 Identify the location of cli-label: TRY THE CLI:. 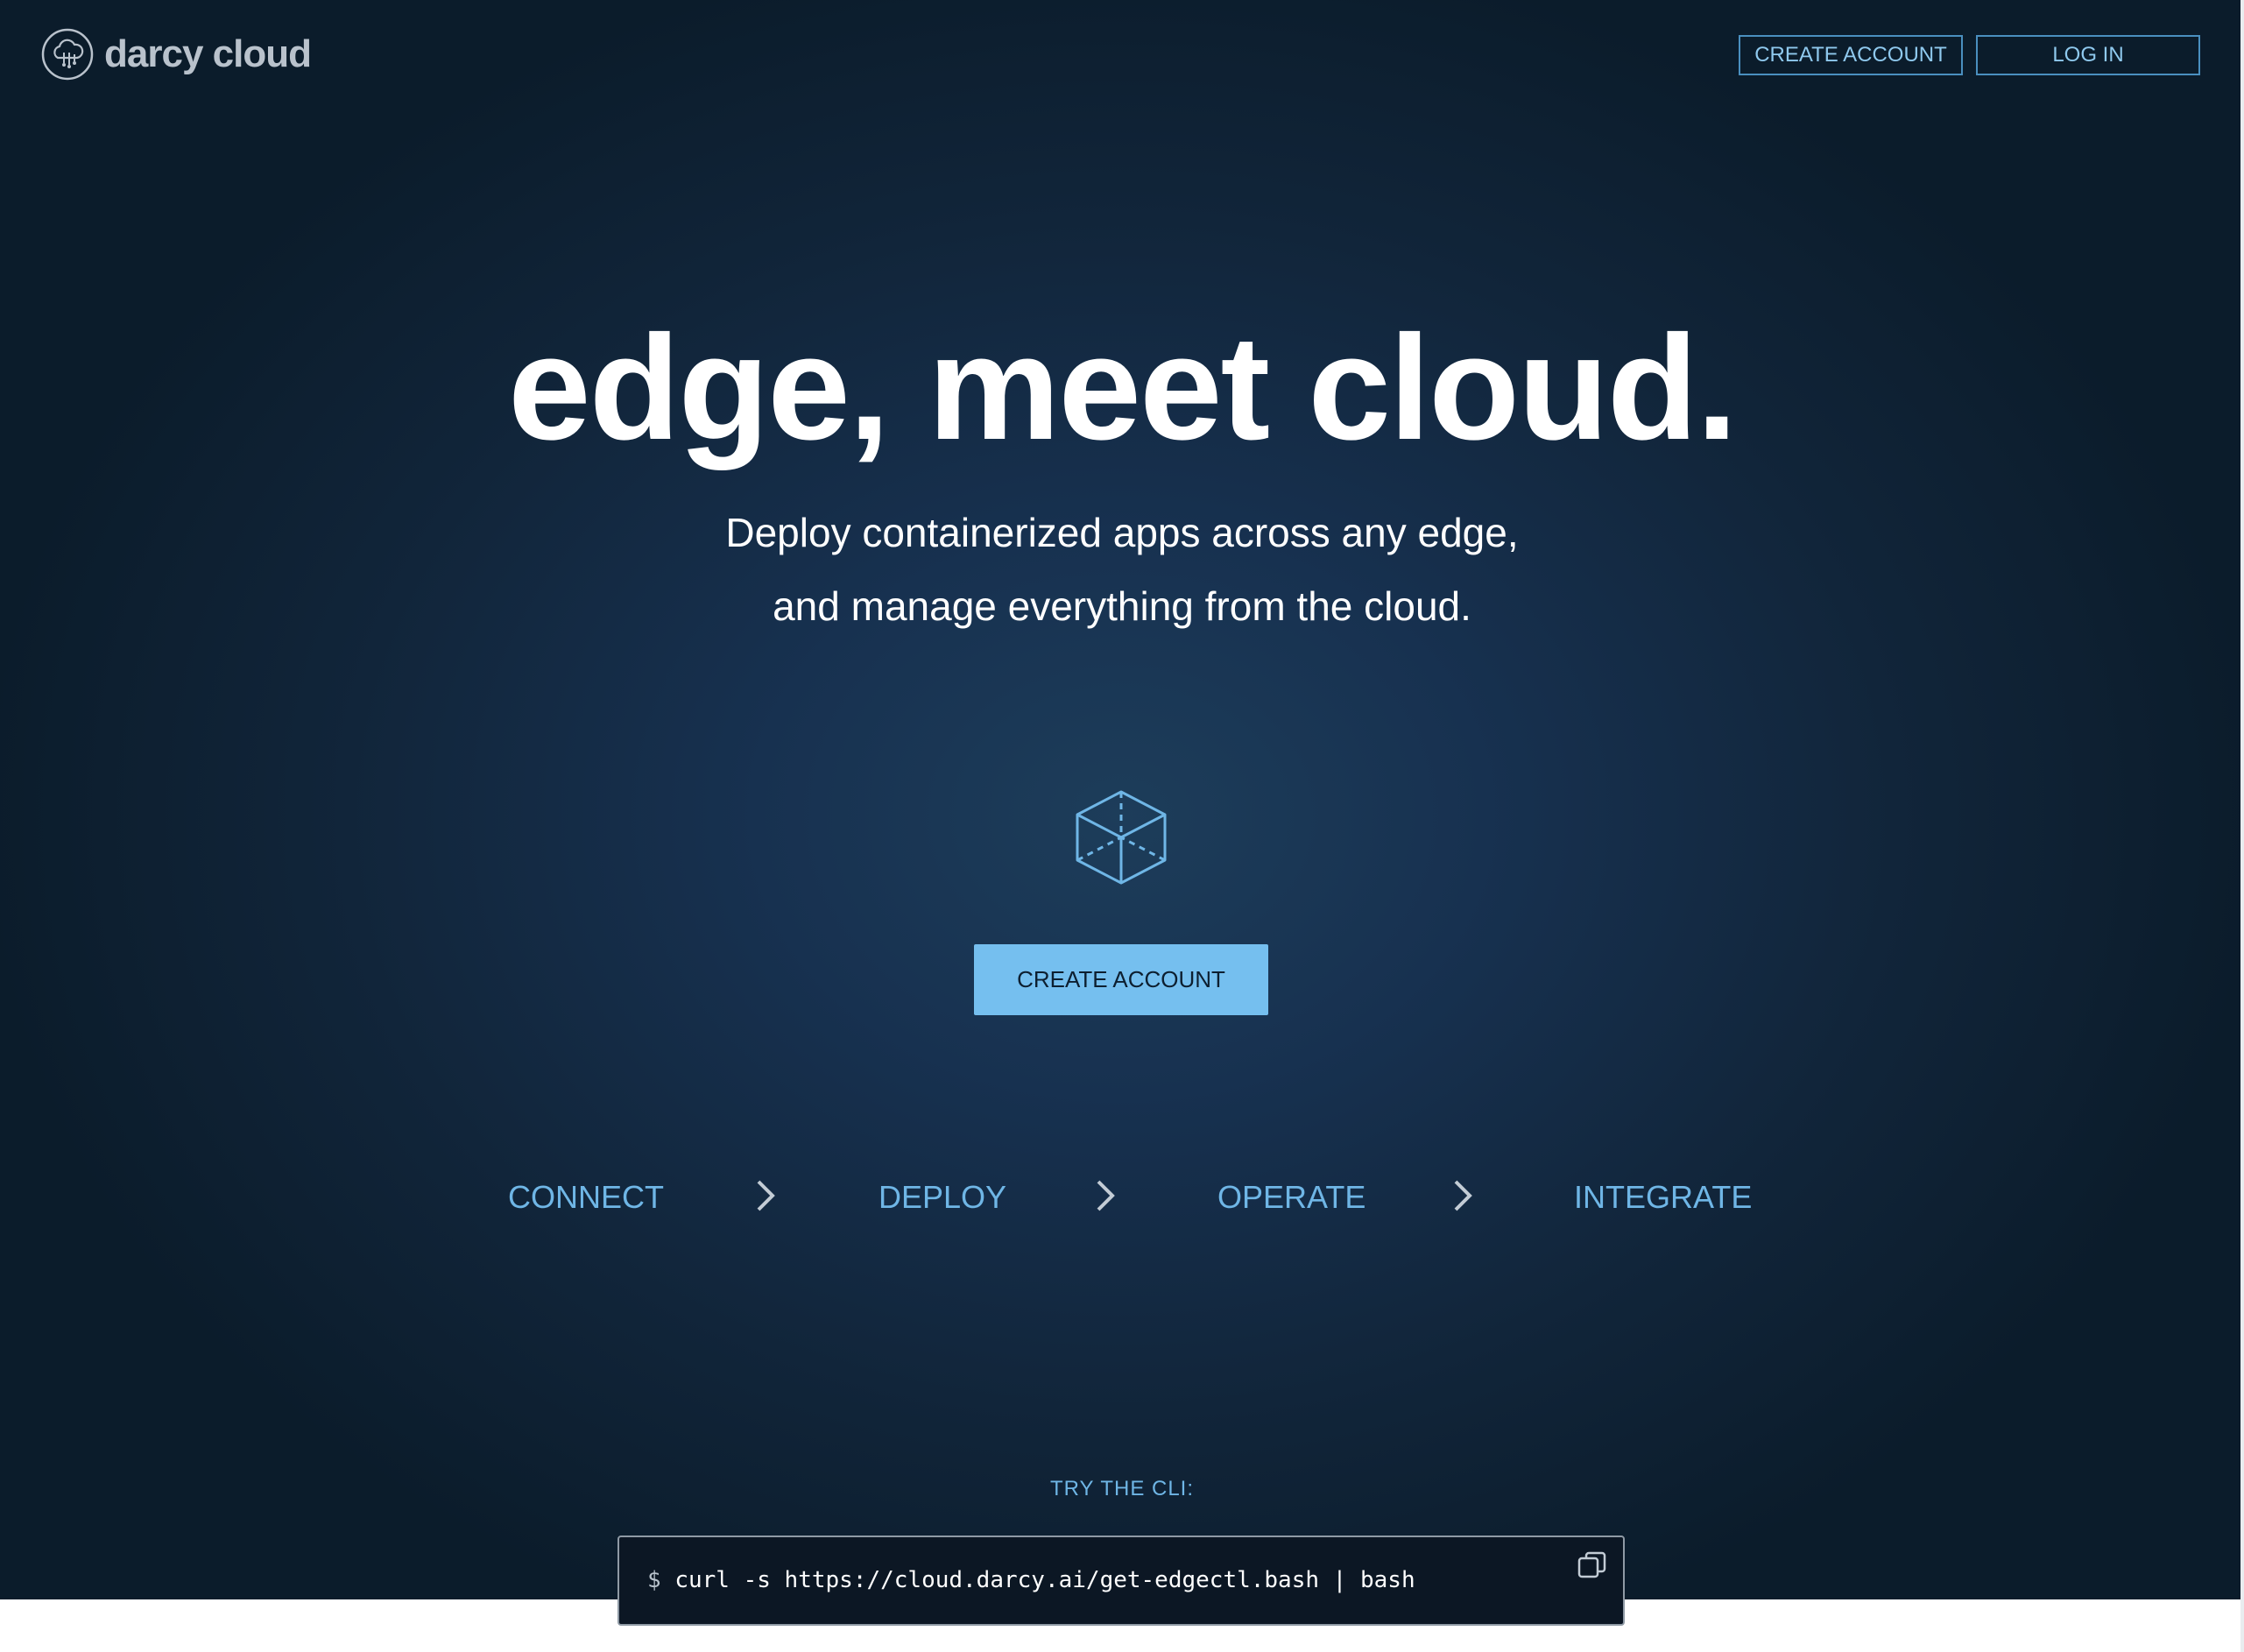
(1122, 1488).